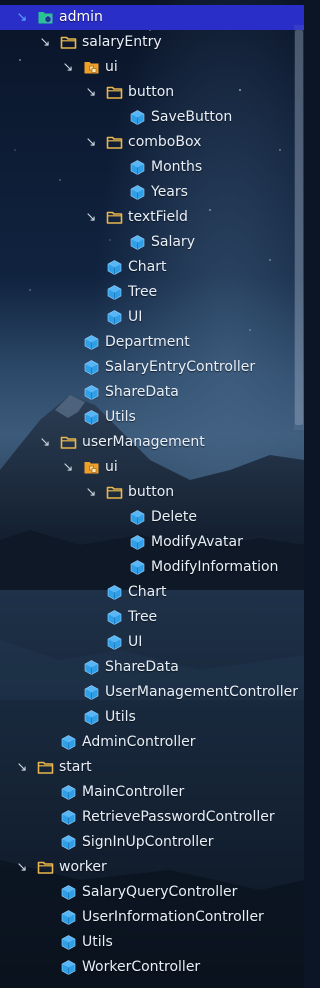  Describe the element at coordinates (152, 242) in the screenshot. I see `tree-row: Salary` at that location.